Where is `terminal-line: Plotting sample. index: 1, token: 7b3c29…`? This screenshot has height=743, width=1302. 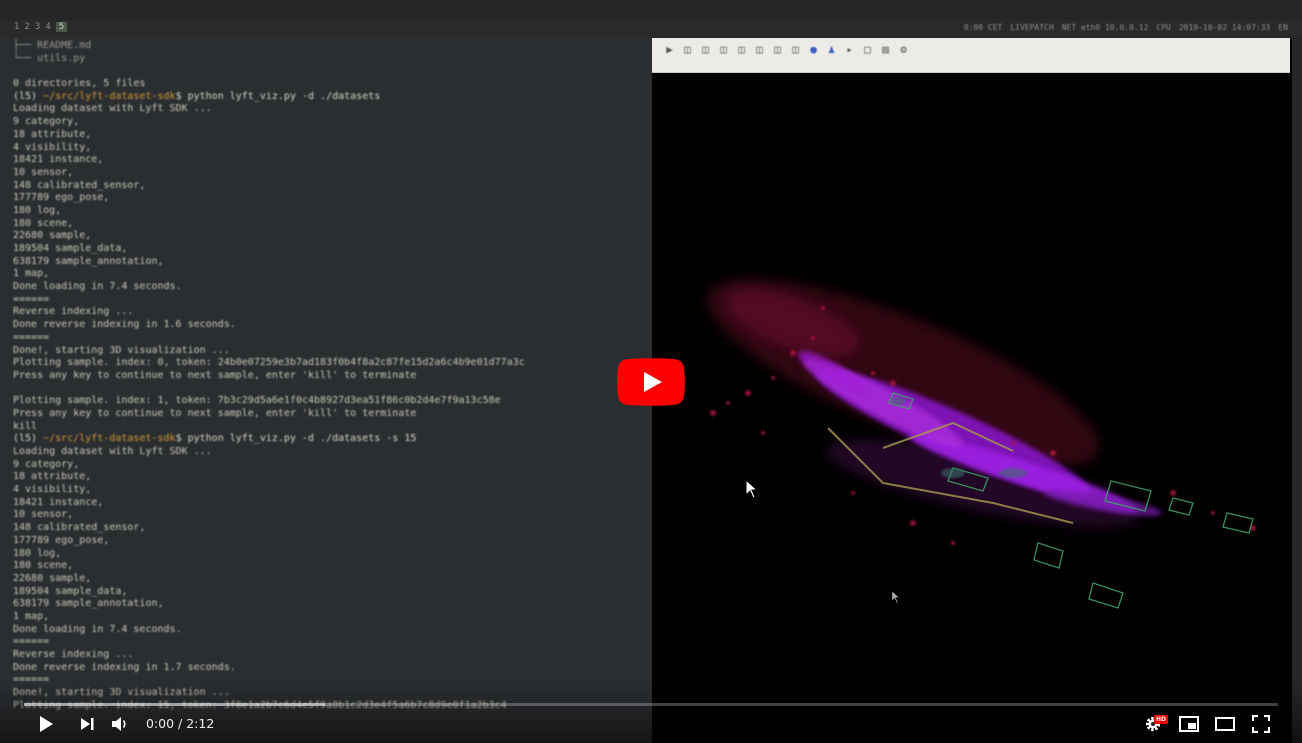
terminal-line: Plotting sample. index: 1, token: 7b3c29… is located at coordinates (257, 401).